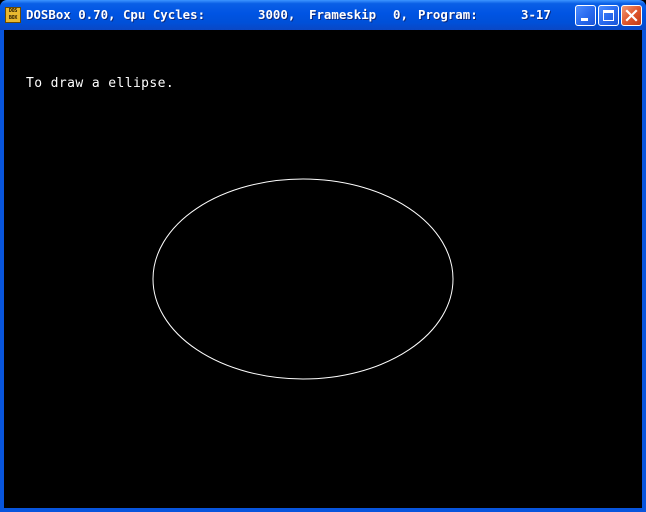 The height and width of the screenshot is (512, 646). What do you see at coordinates (277, 14) in the screenshot?
I see `title-cycles-value: 3000,` at bounding box center [277, 14].